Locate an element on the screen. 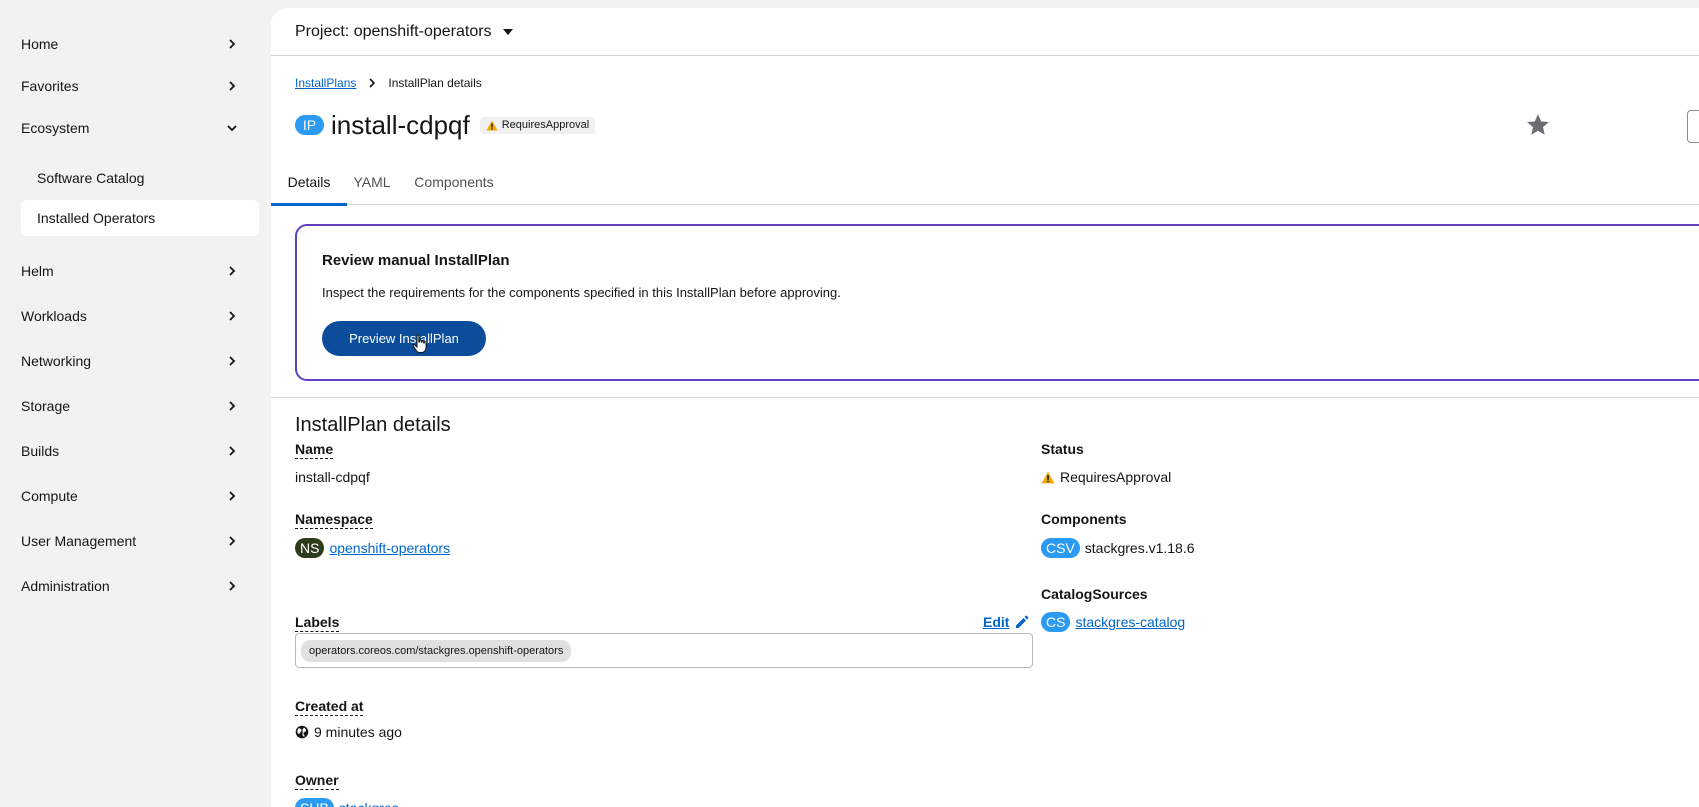 Image resolution: width=1699 pixels, height=807 pixels. sidebar-item-compute: Compute is located at coordinates (129, 496).